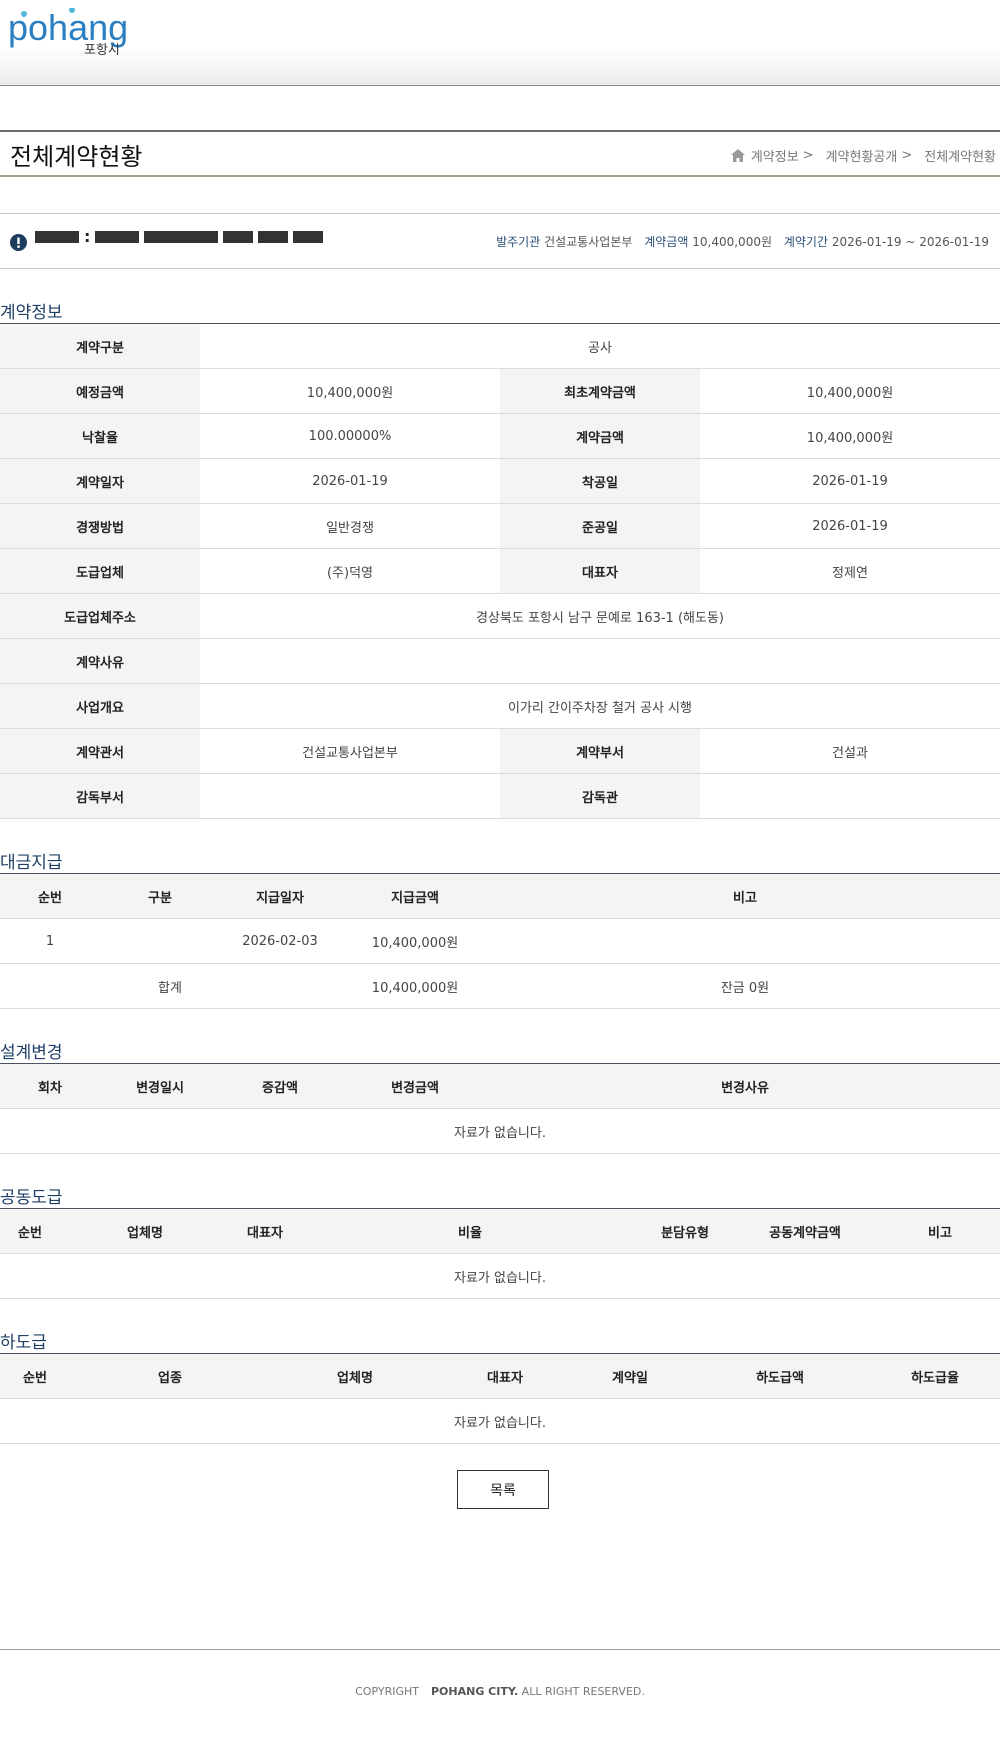 The width and height of the screenshot is (1000, 1750). I want to click on joint-header-company: 업체명, so click(145, 1231).